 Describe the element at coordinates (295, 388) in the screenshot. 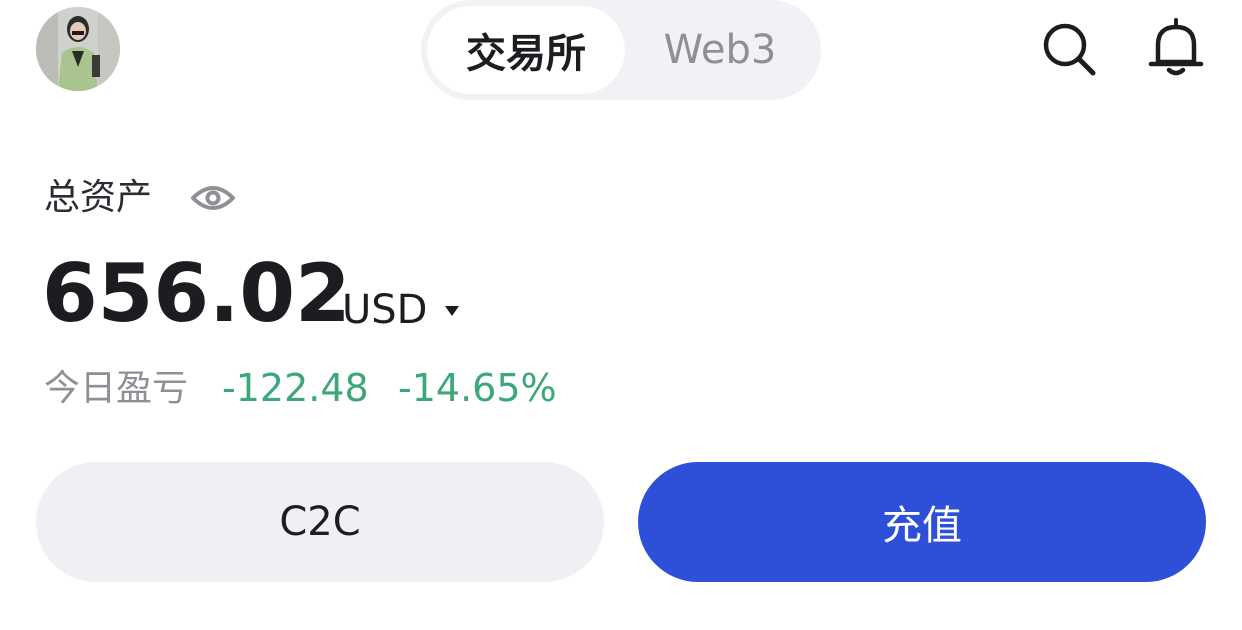

I see `today-pnl-value: -122.48` at that location.